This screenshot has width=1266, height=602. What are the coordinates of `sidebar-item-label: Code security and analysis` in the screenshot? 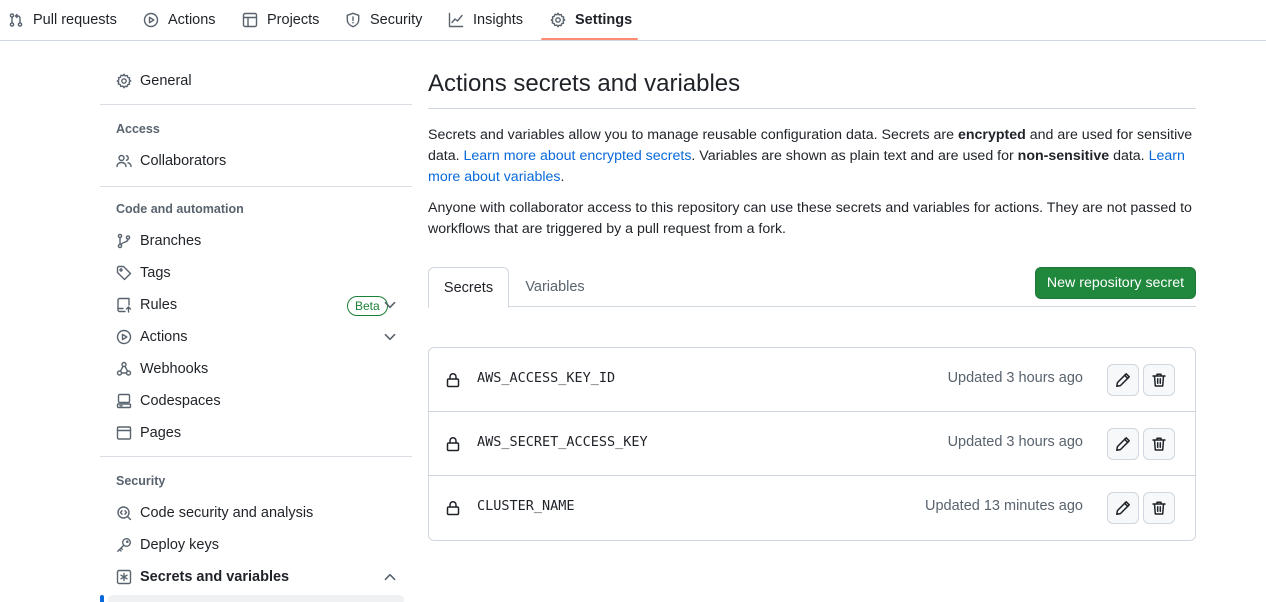 It's located at (227, 513).